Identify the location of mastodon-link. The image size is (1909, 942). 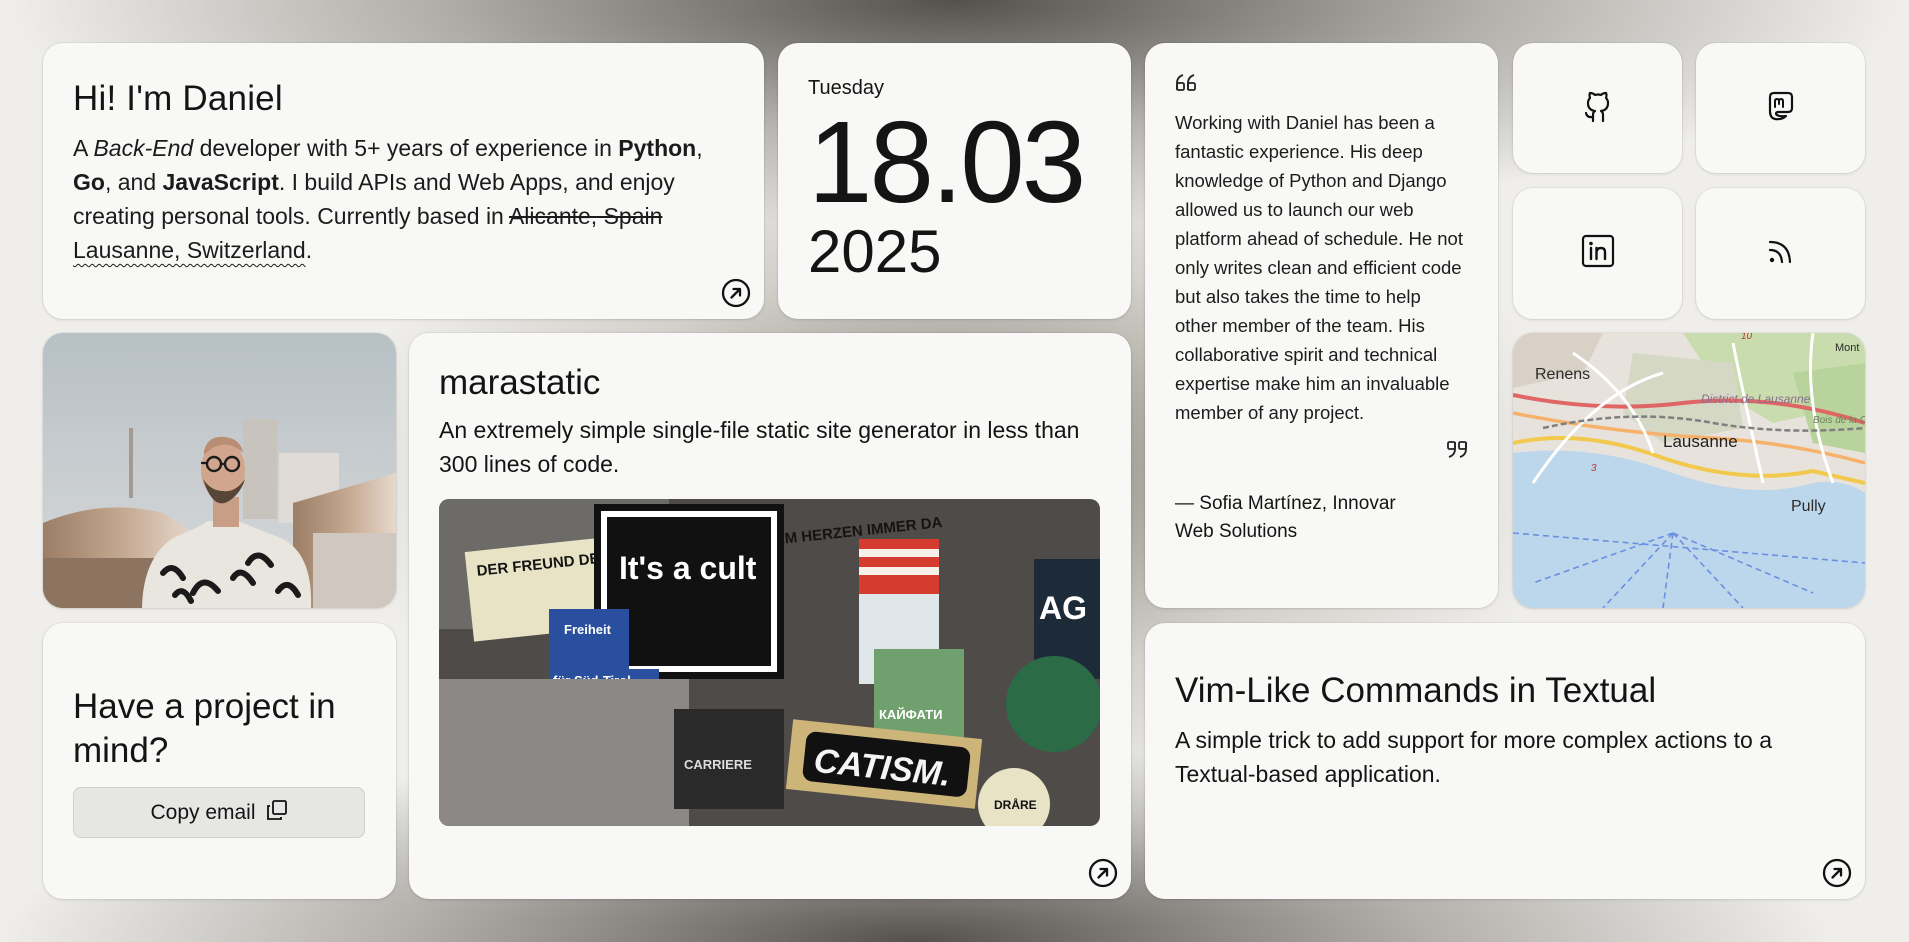
(1780, 108).